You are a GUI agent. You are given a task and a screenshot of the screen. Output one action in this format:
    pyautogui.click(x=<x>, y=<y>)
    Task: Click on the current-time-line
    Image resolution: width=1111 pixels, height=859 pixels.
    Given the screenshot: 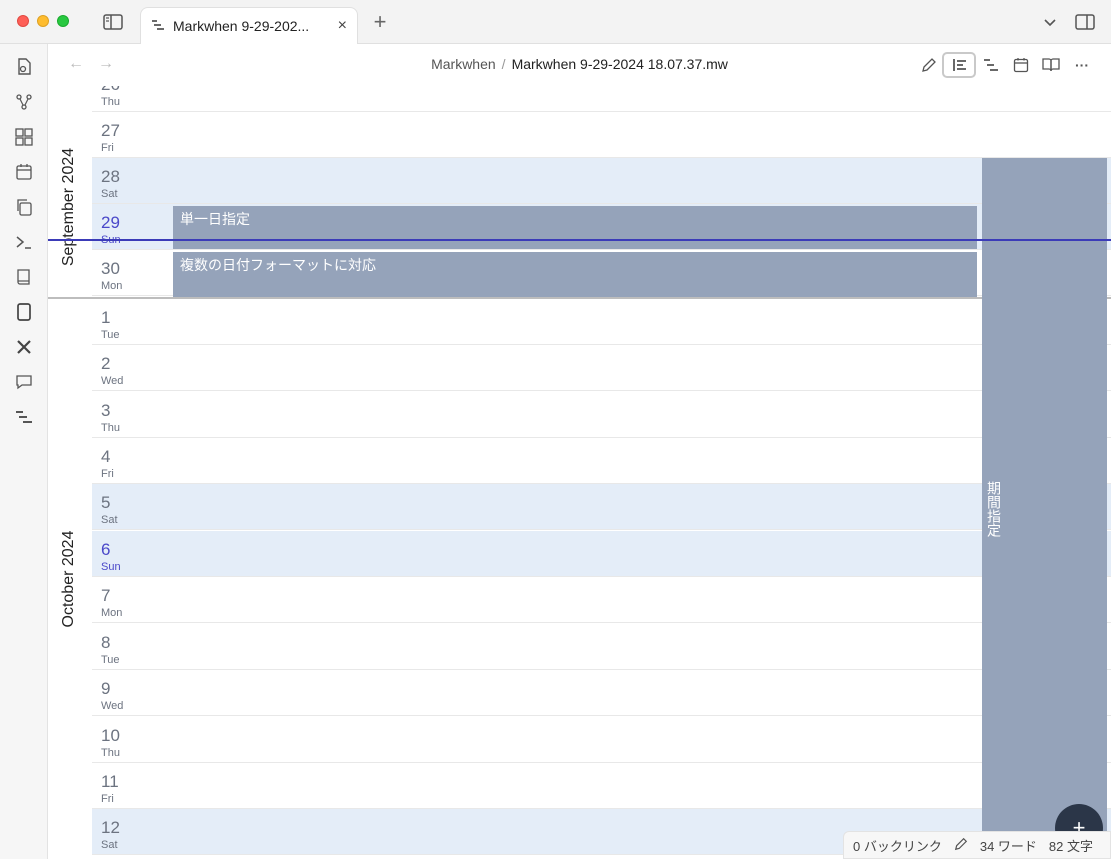 What is the action you would take?
    pyautogui.click(x=579, y=240)
    